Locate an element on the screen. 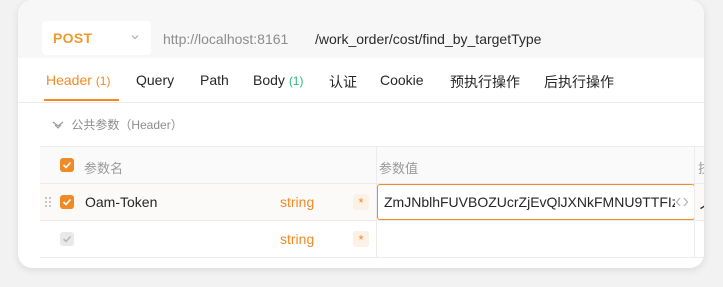  tab-label: Body is located at coordinates (269, 80).